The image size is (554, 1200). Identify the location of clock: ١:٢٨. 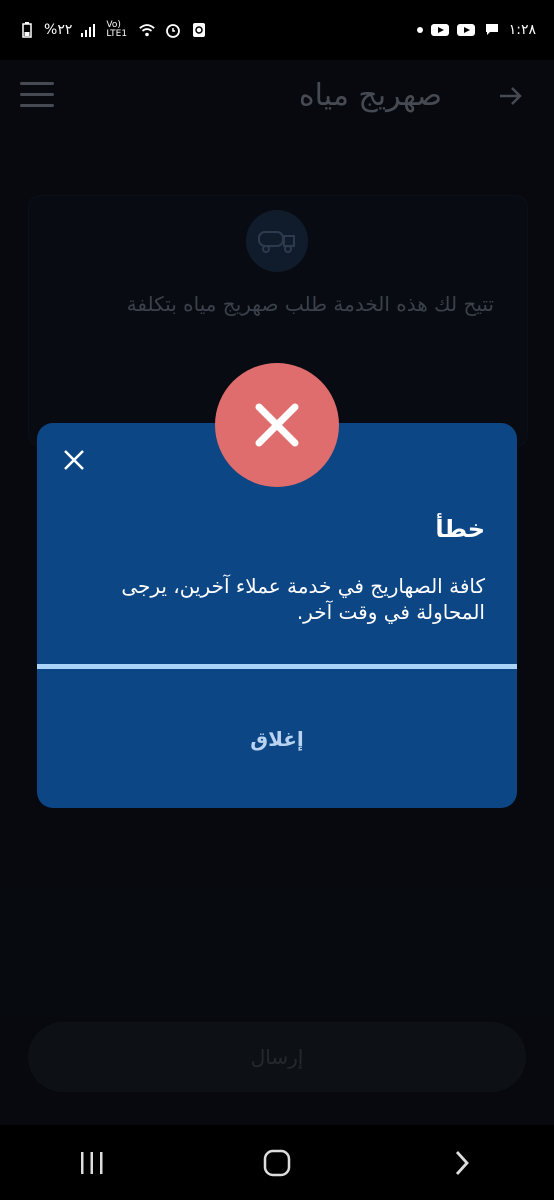
(522, 30).